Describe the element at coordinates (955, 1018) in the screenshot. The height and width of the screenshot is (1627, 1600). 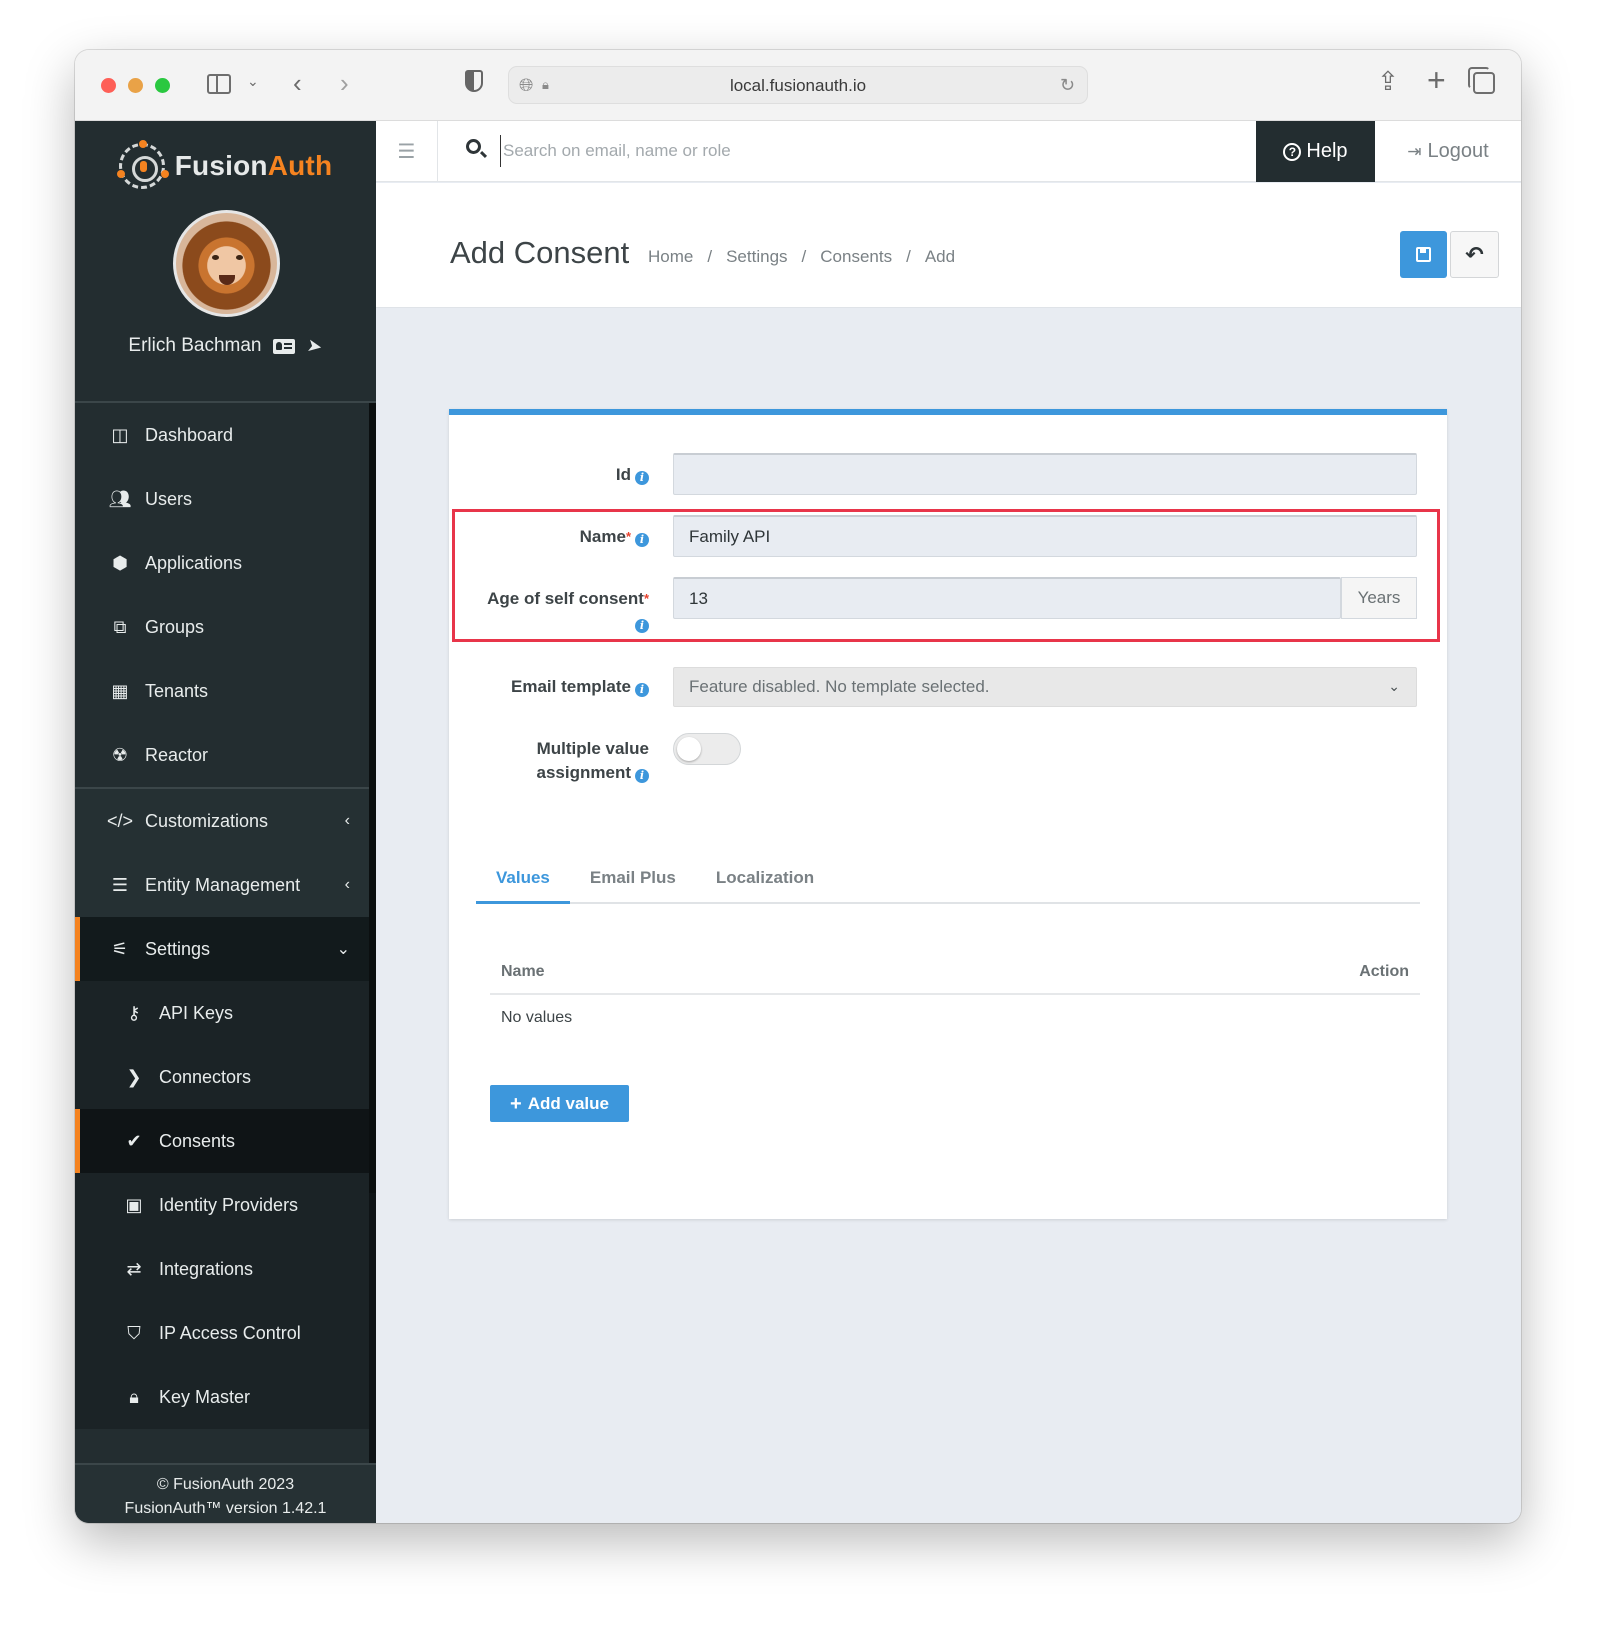
I see `table-row: No values` at that location.